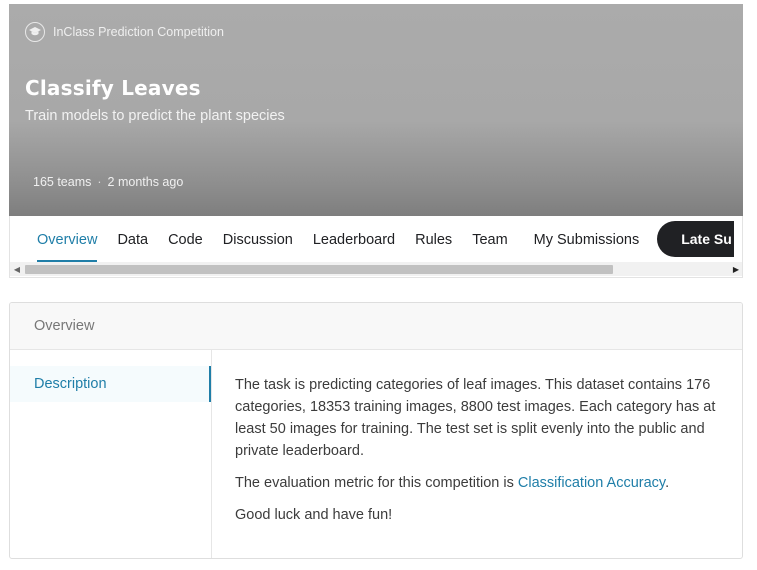  I want to click on scroll-left-arrow-icon: ◀, so click(17, 269).